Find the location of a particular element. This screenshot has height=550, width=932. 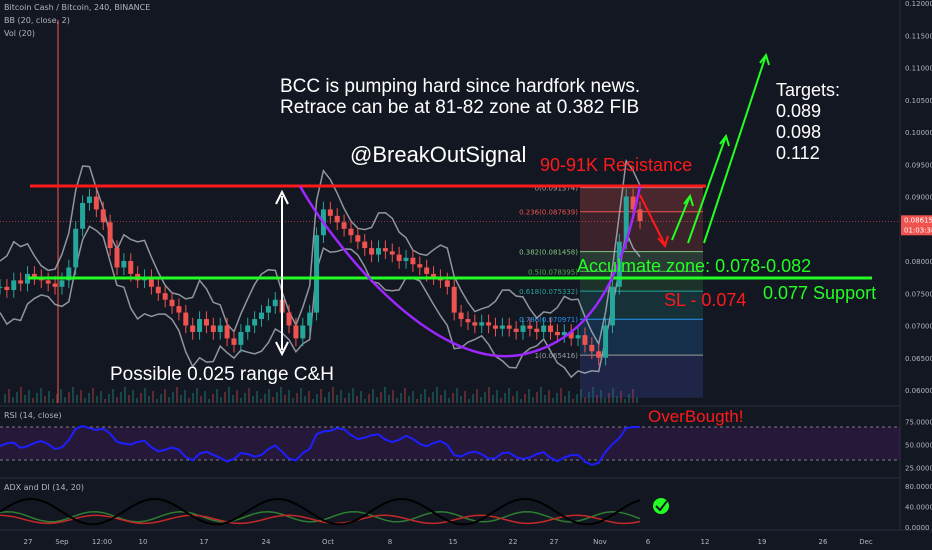

rsi-tick-label: 25.0000 is located at coordinates (918, 468).